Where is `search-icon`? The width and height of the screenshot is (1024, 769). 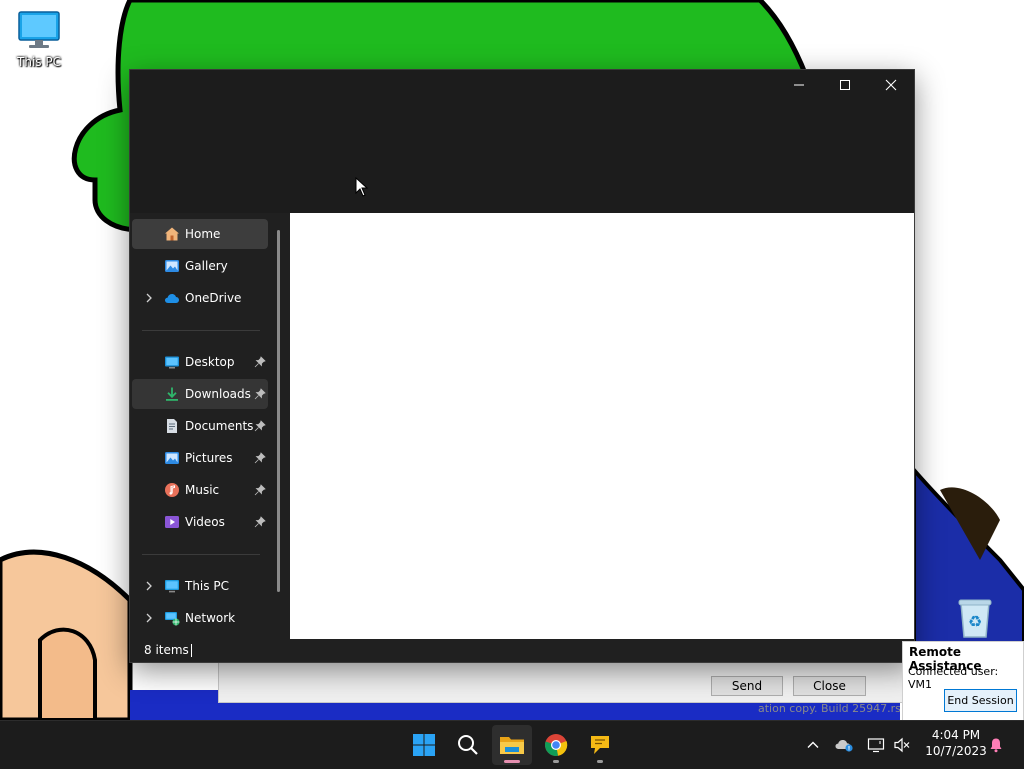
search-icon is located at coordinates (468, 745).